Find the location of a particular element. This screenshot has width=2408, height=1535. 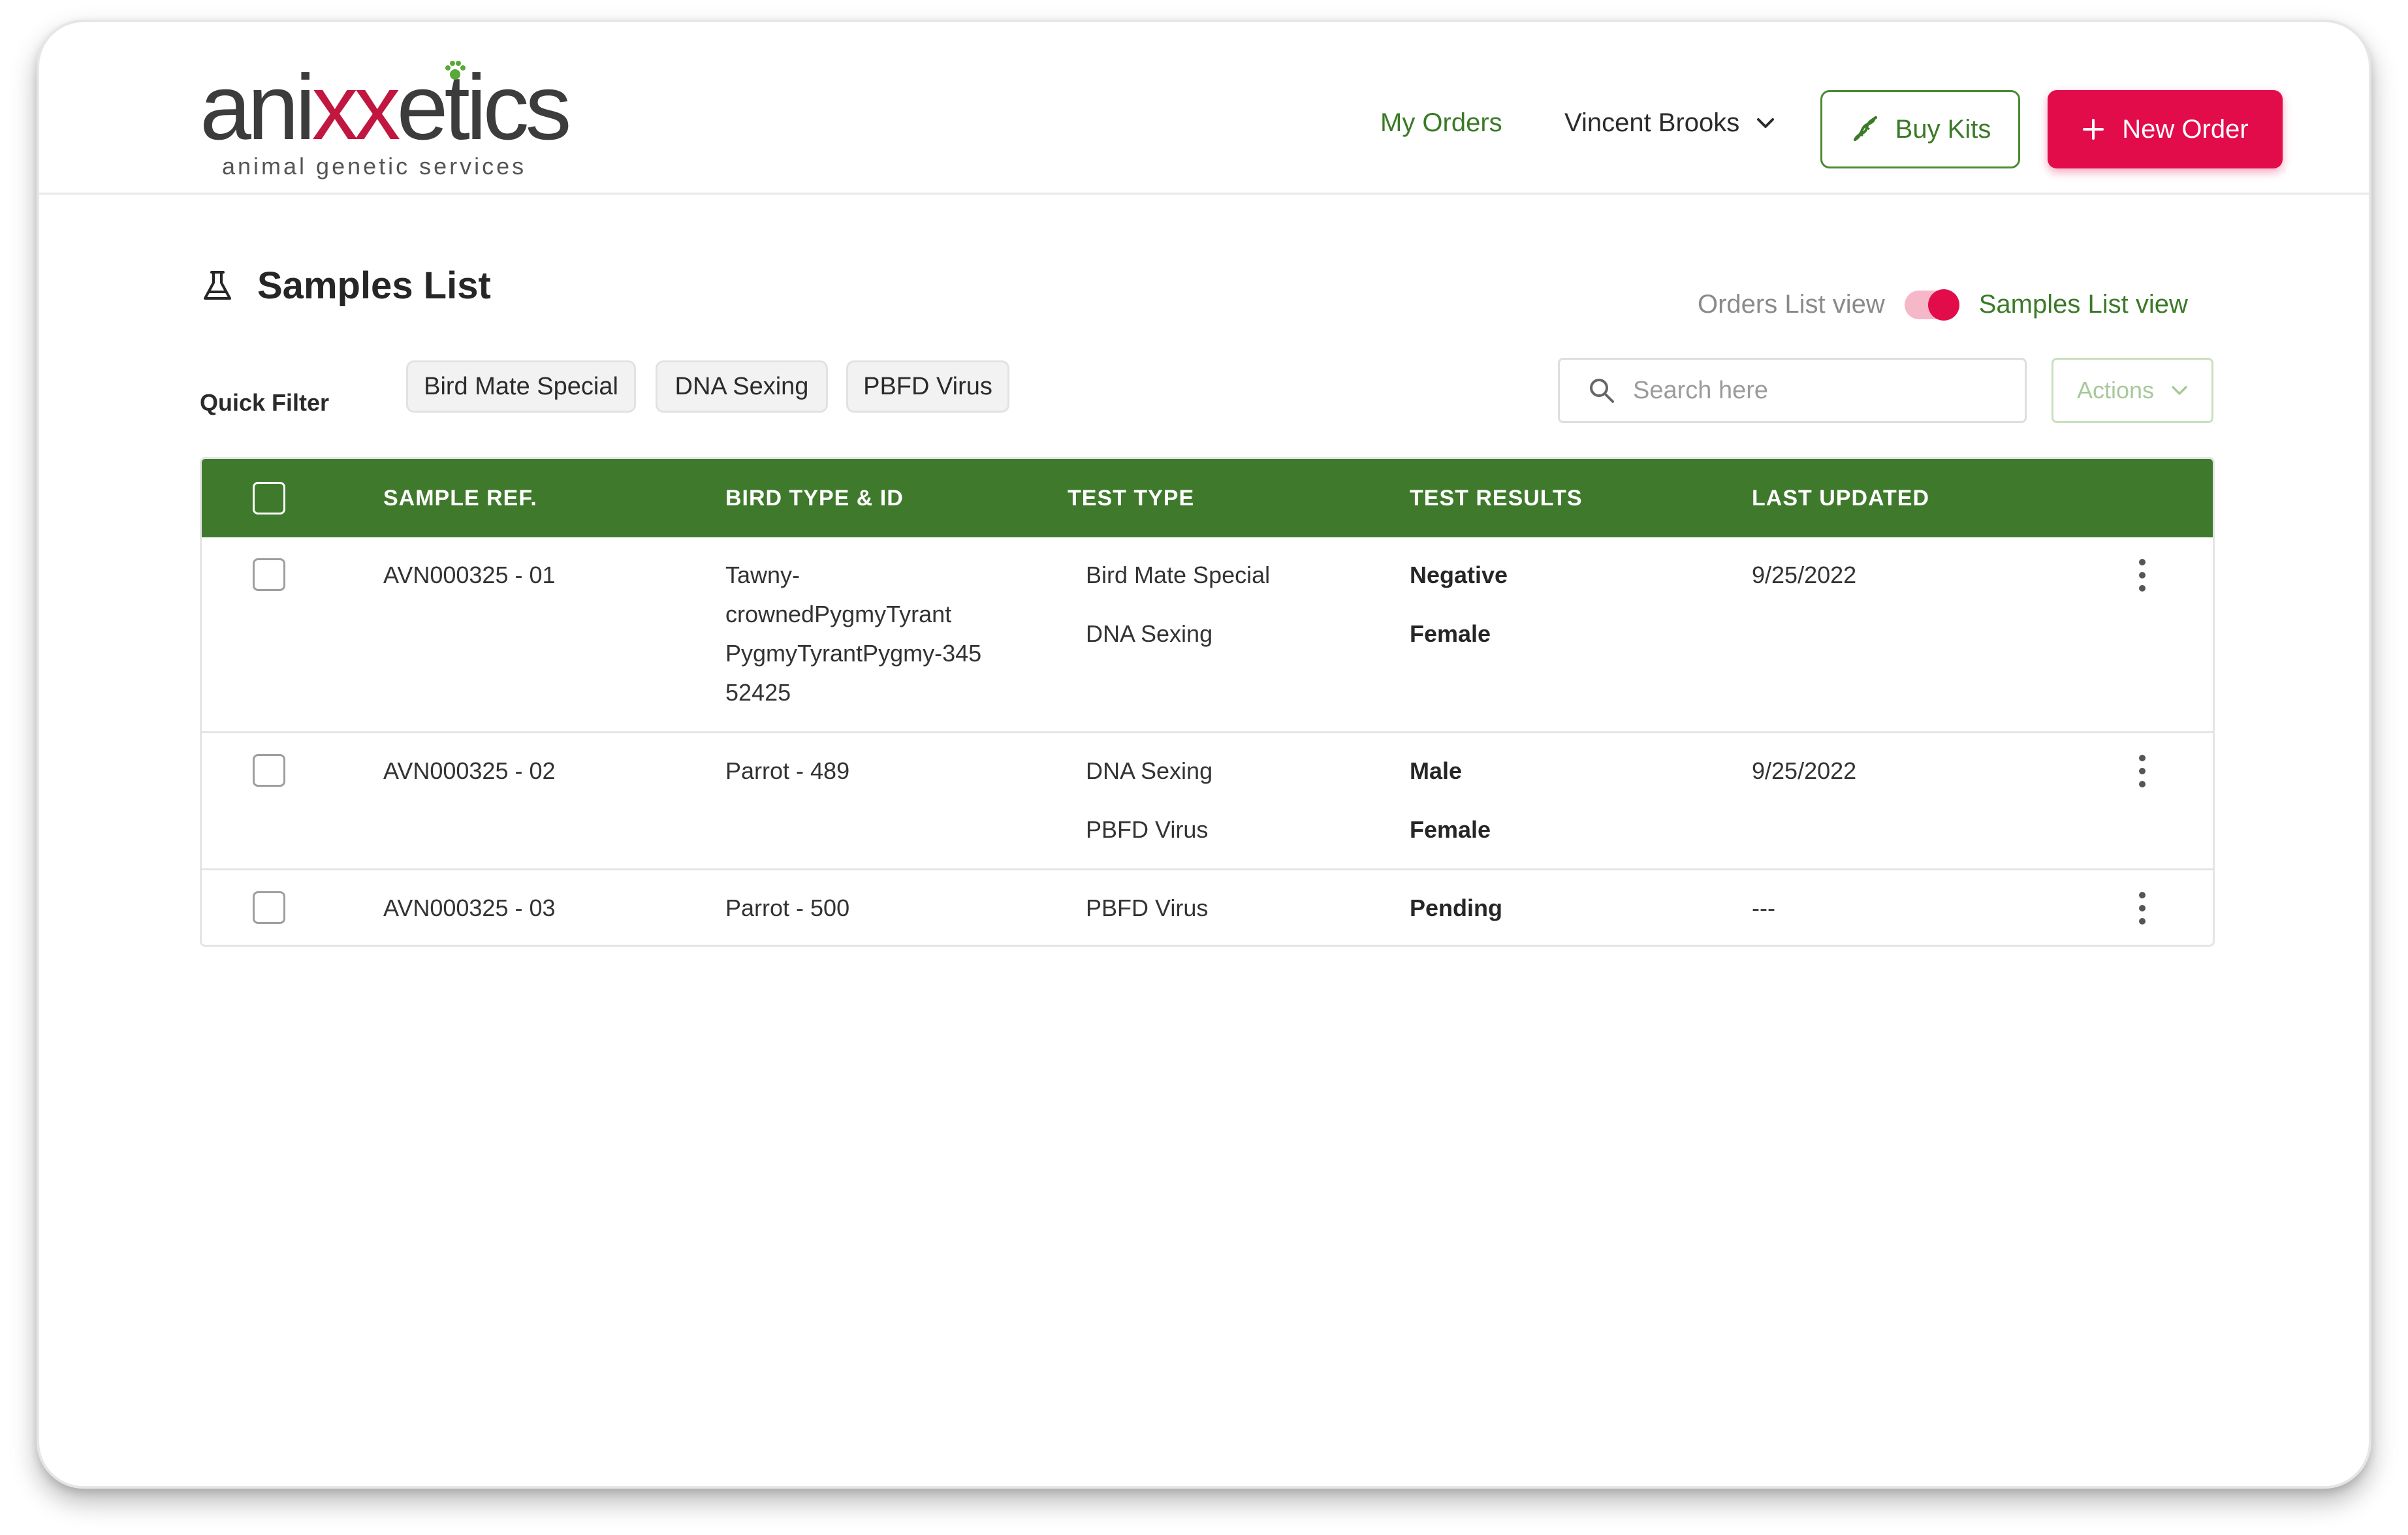

column-header-test-type: TEST TYPE is located at coordinates (1131, 498).